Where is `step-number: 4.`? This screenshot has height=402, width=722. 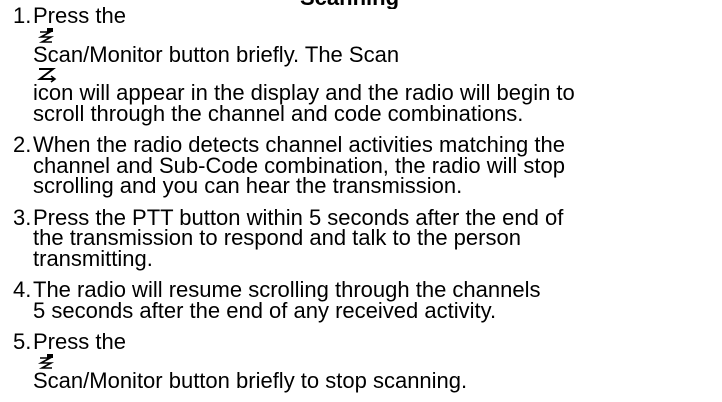 step-number: 4. is located at coordinates (22, 289).